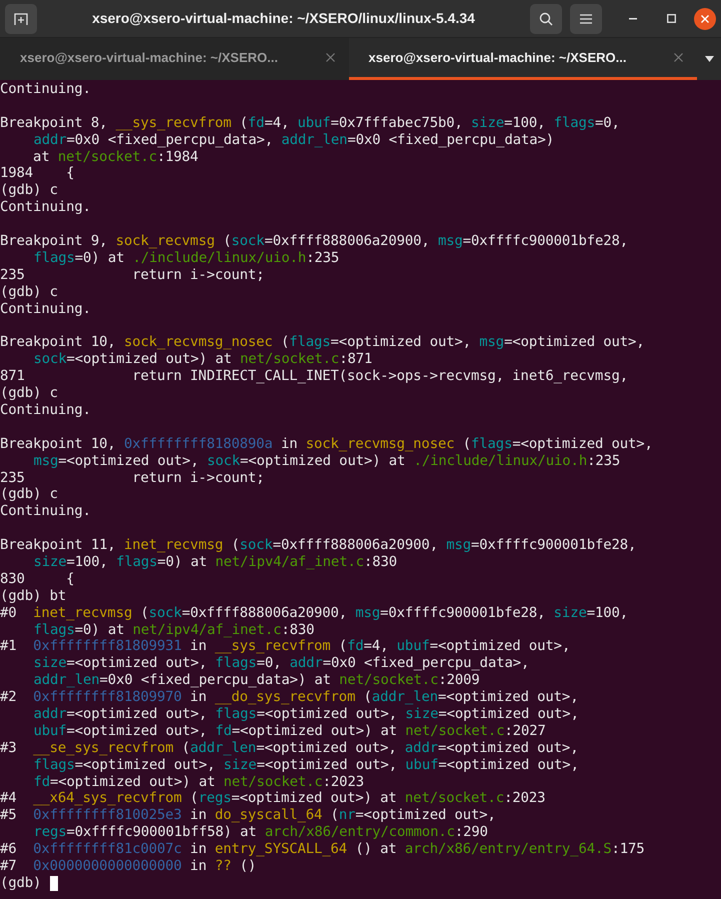 The height and width of the screenshot is (899, 721). Describe the element at coordinates (128, 866) in the screenshot. I see `terminal-line: #7 0x0000000000000000 in ?? ()` at that location.